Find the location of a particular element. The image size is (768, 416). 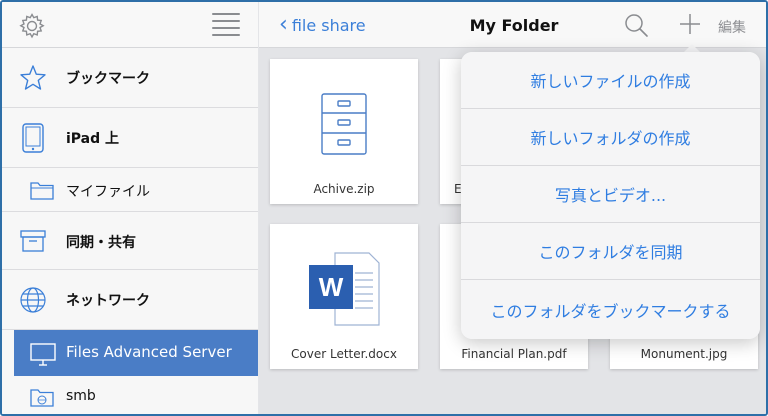

file-tile: W Cover Letter.docx is located at coordinates (344, 296).